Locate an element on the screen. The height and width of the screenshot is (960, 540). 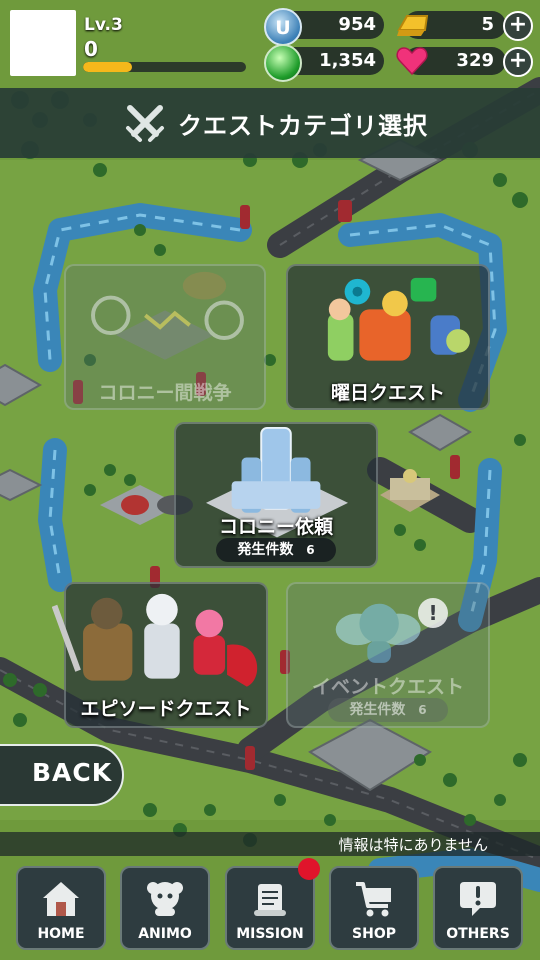
crossed-swords-icon is located at coordinates (145, 123).